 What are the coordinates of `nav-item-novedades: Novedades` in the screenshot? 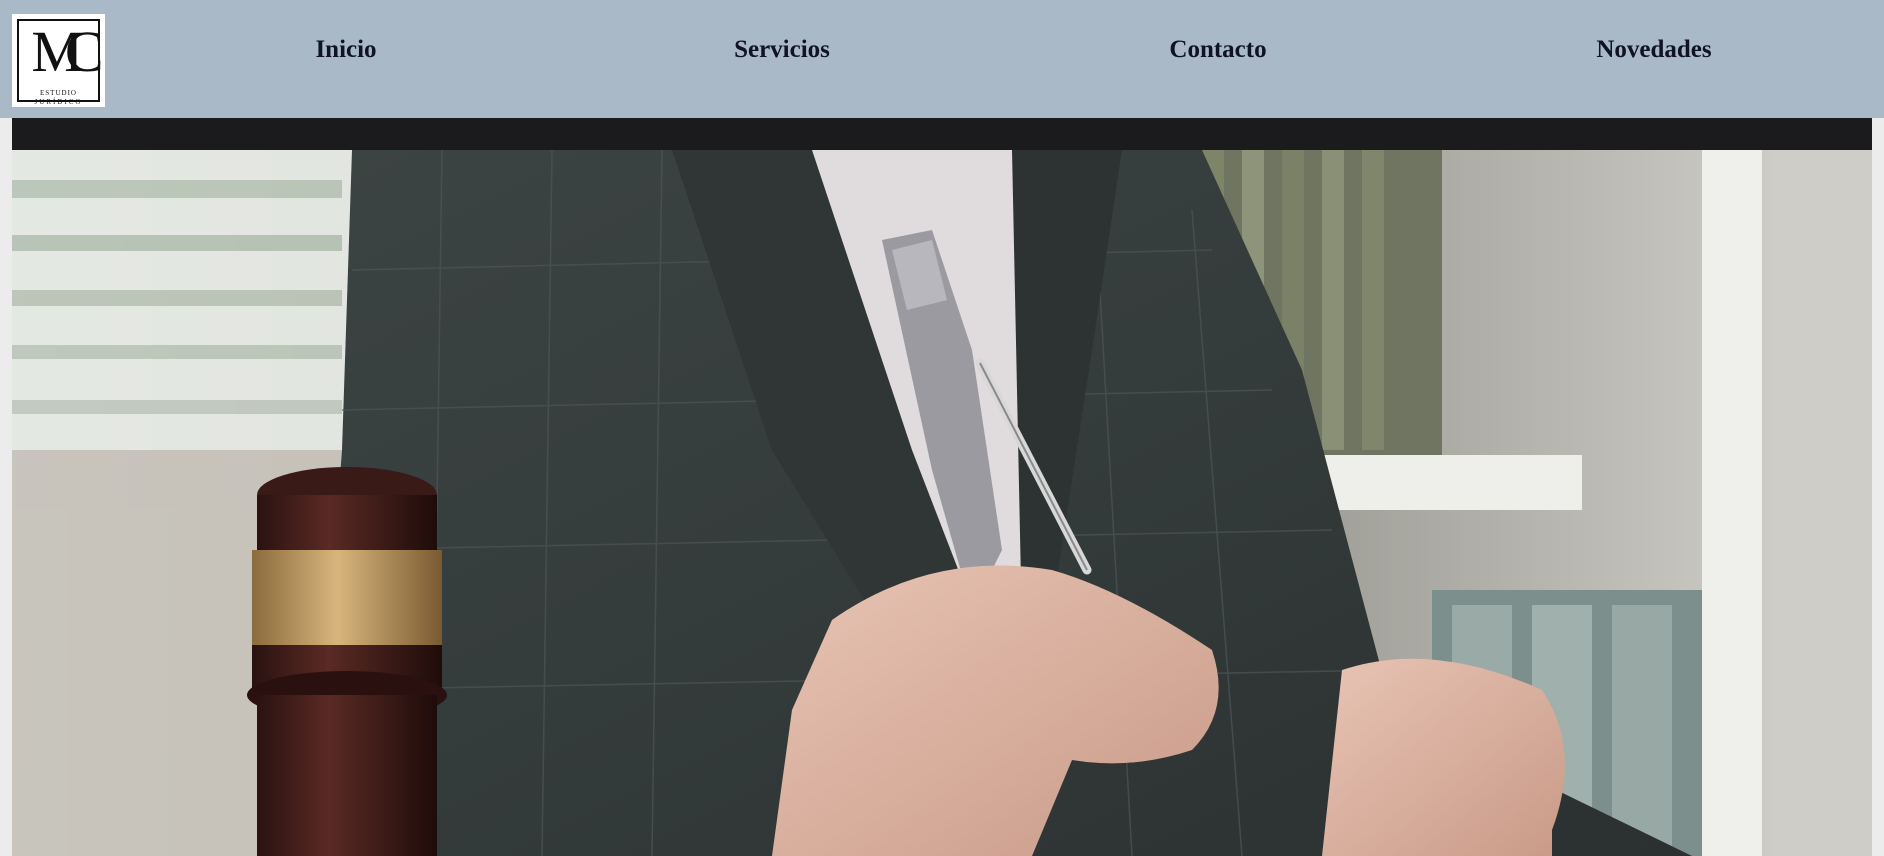 It's located at (1653, 50).